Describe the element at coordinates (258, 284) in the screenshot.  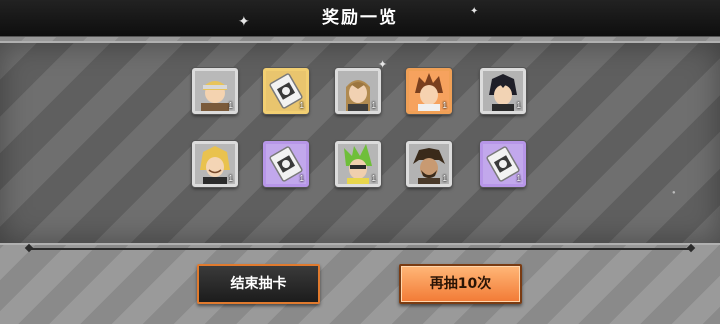
I see `end-draw-button: 结束抽卡` at that location.